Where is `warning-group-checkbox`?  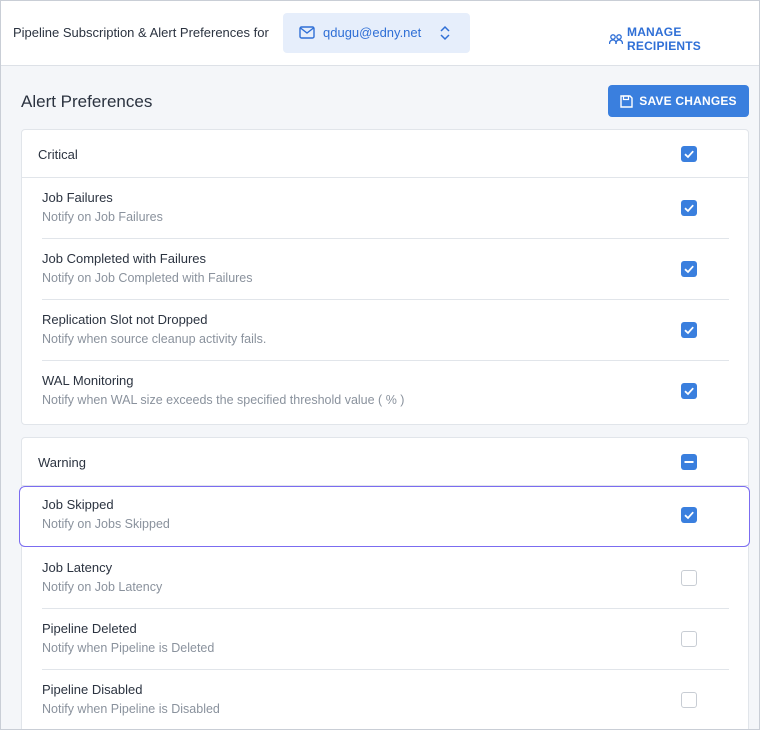
warning-group-checkbox is located at coordinates (689, 462).